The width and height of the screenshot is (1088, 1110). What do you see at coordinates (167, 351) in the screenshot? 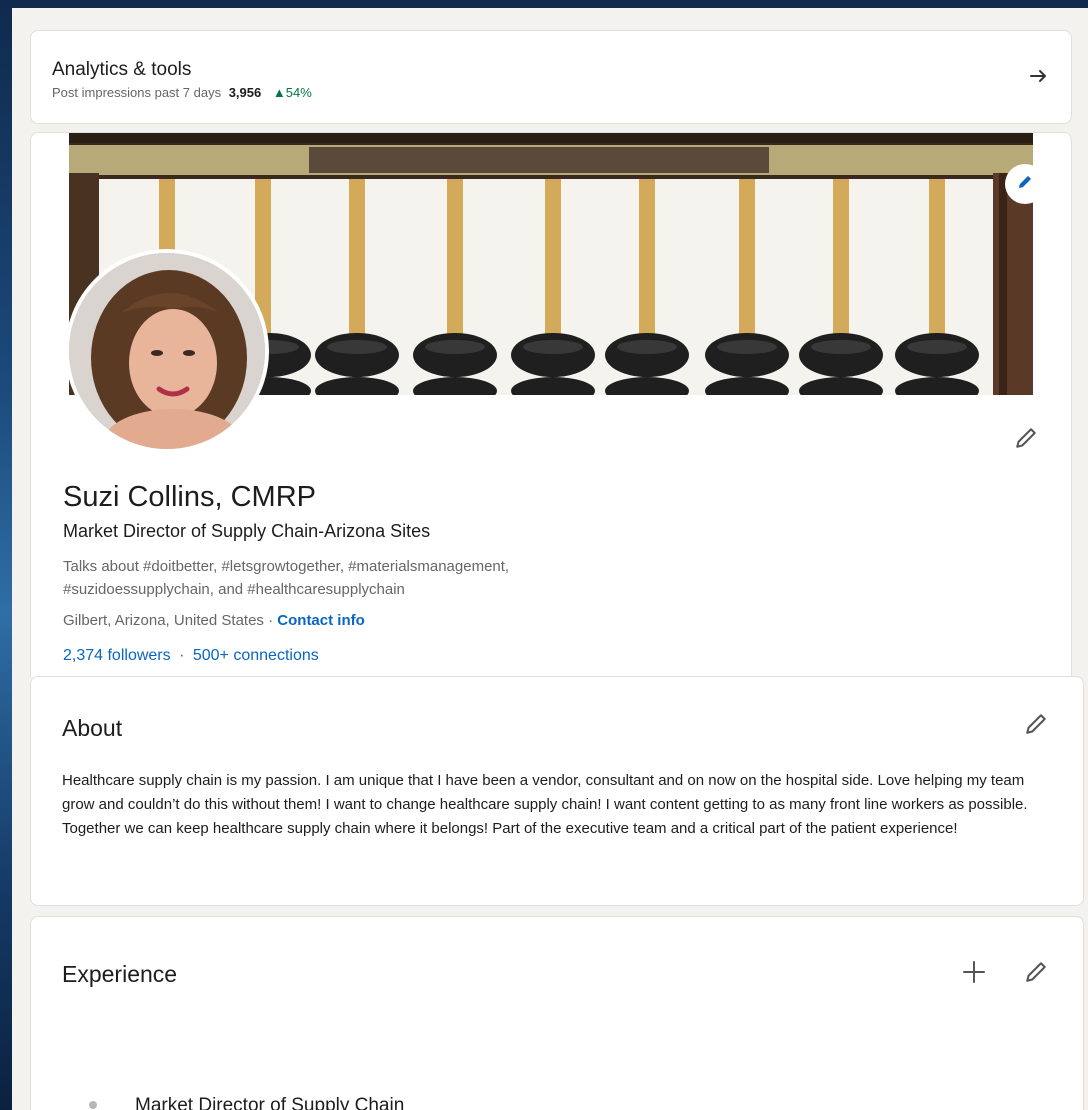
I see `avatar` at bounding box center [167, 351].